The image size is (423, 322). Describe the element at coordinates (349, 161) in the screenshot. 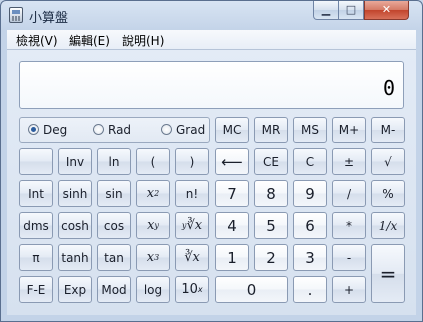

I see `plus-minus-button: ±` at that location.